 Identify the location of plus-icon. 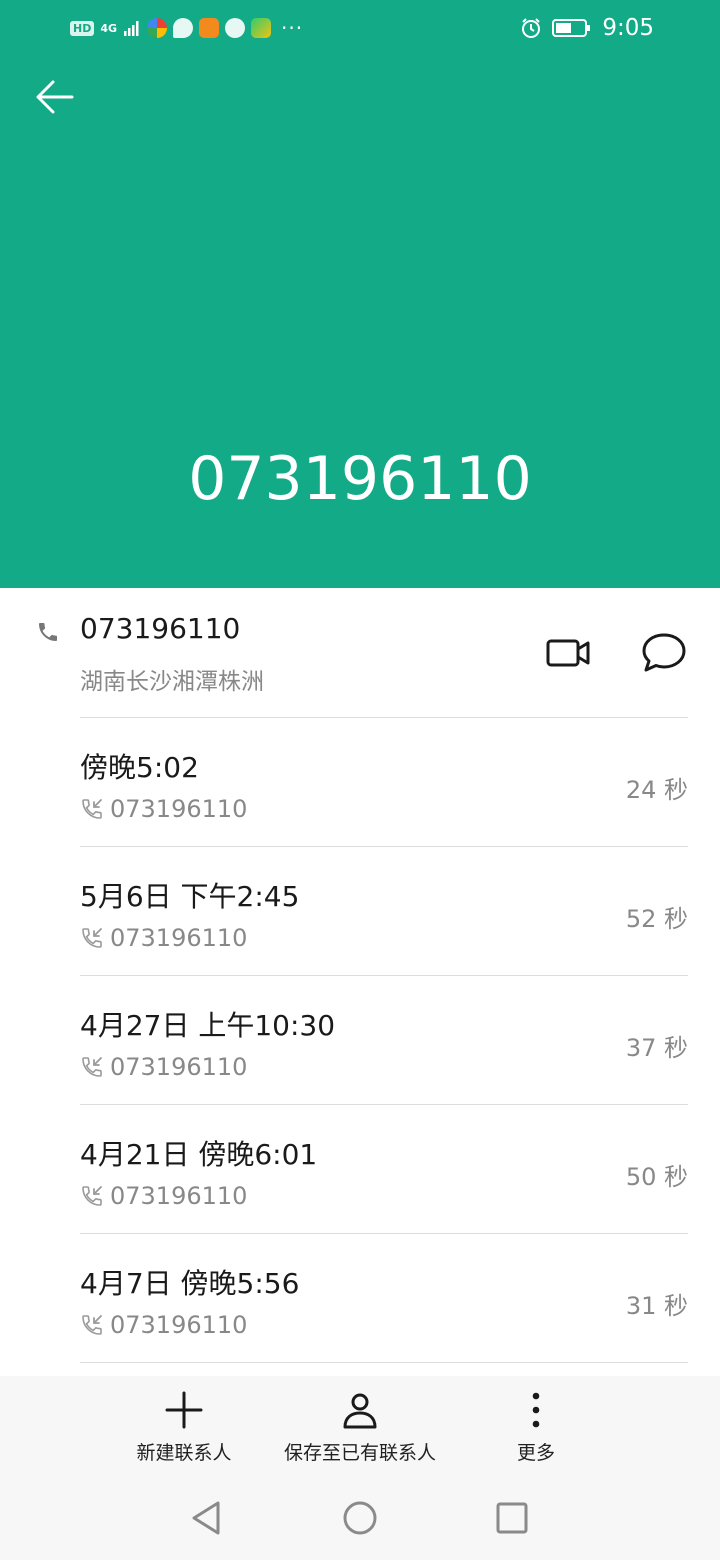
(184, 1410).